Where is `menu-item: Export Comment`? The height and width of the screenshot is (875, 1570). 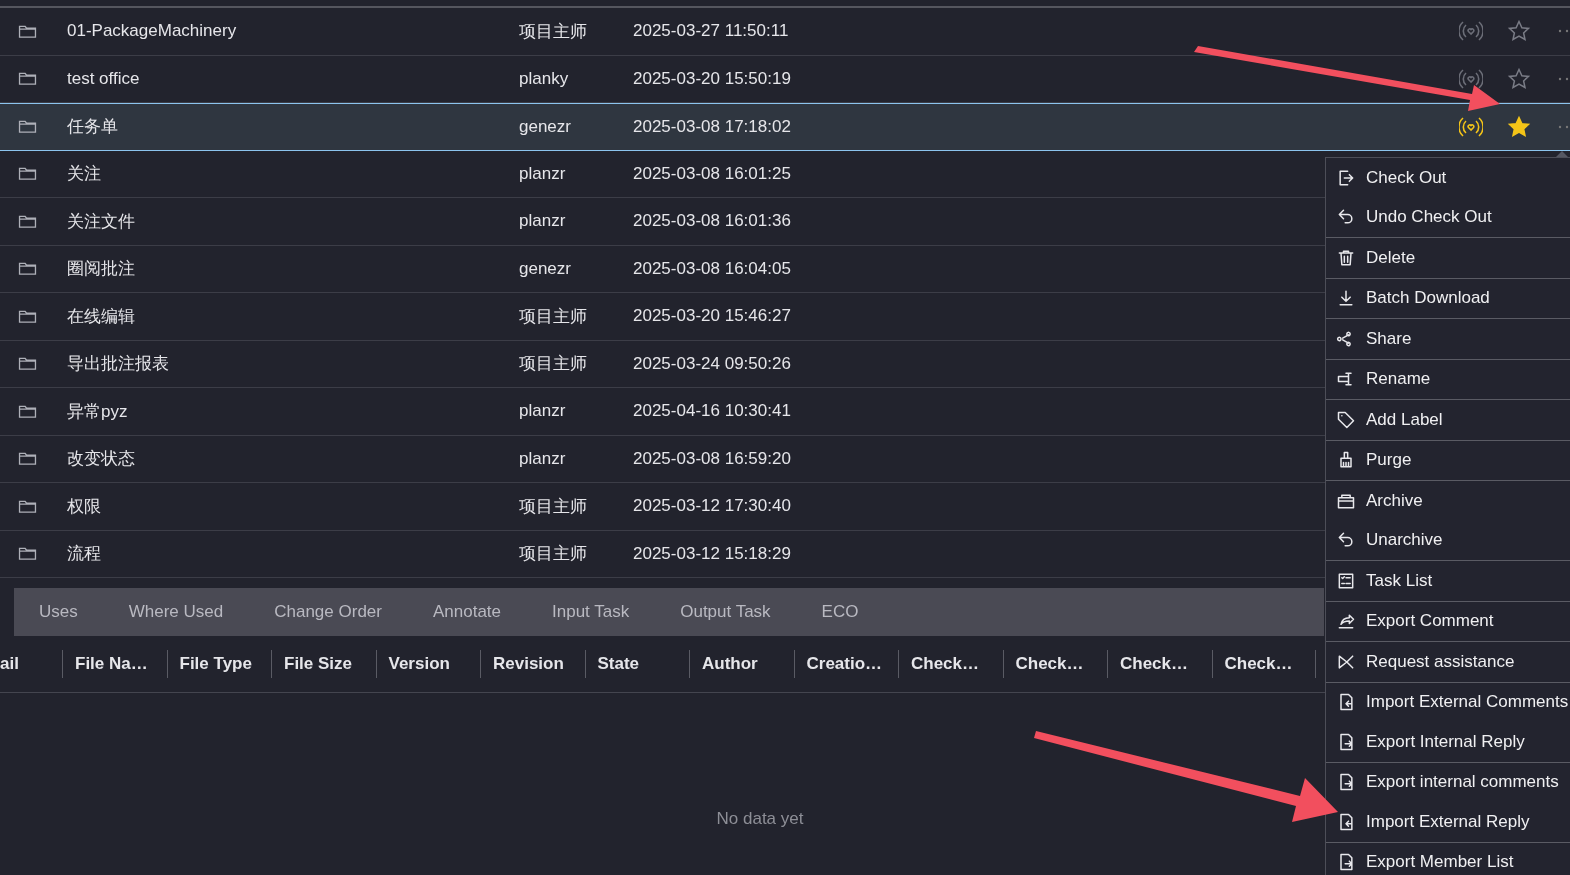 menu-item: Export Comment is located at coordinates (1448, 621).